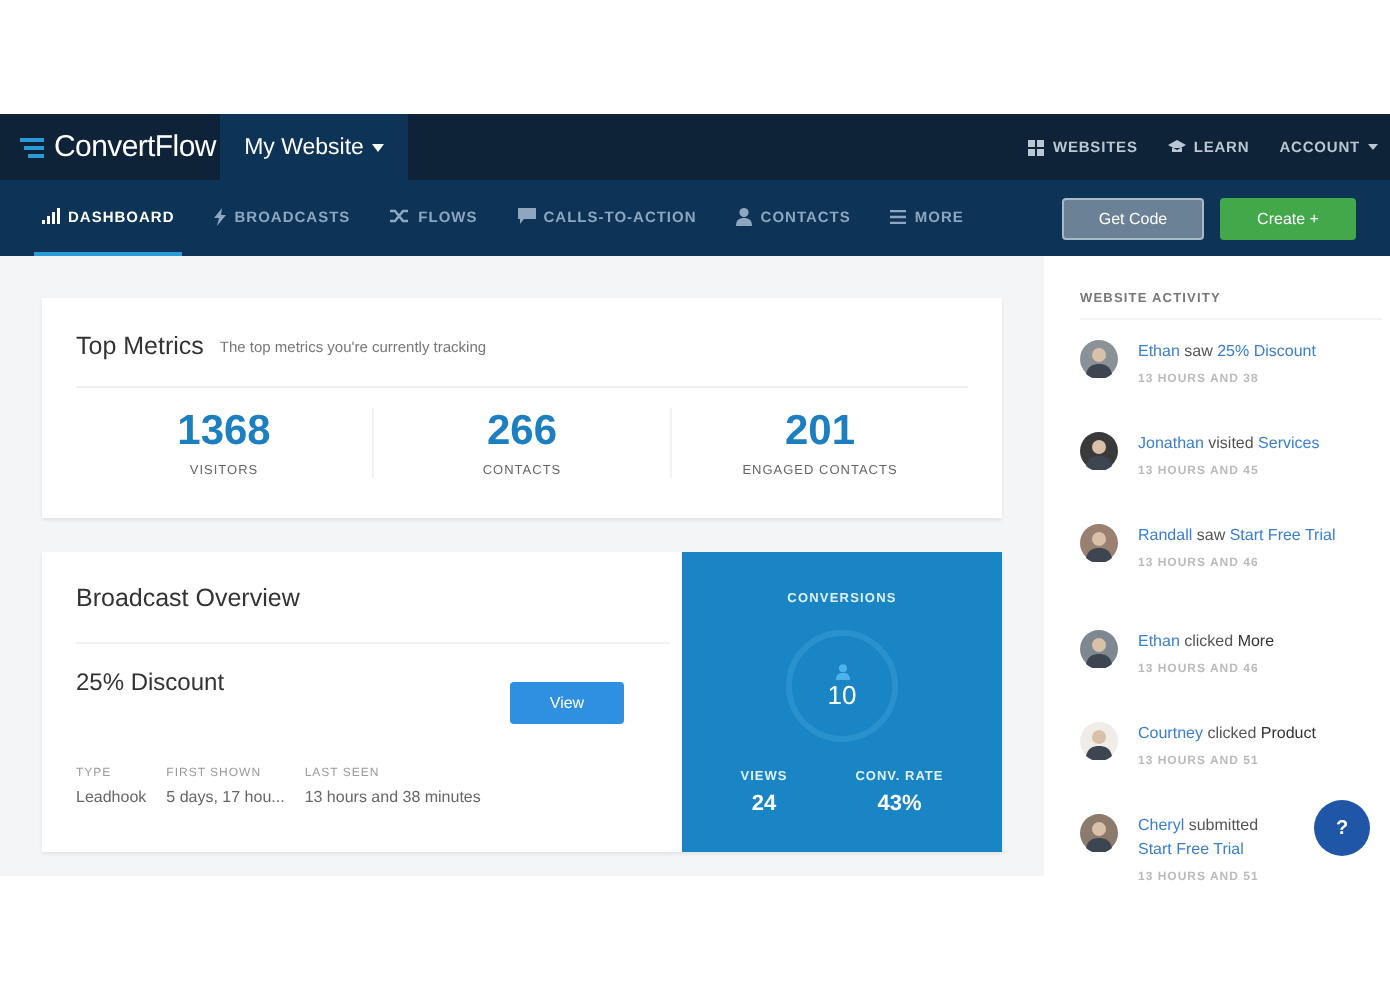 Image resolution: width=1390 pixels, height=988 pixels. Describe the element at coordinates (1288, 218) in the screenshot. I see `action-button: Create +` at that location.